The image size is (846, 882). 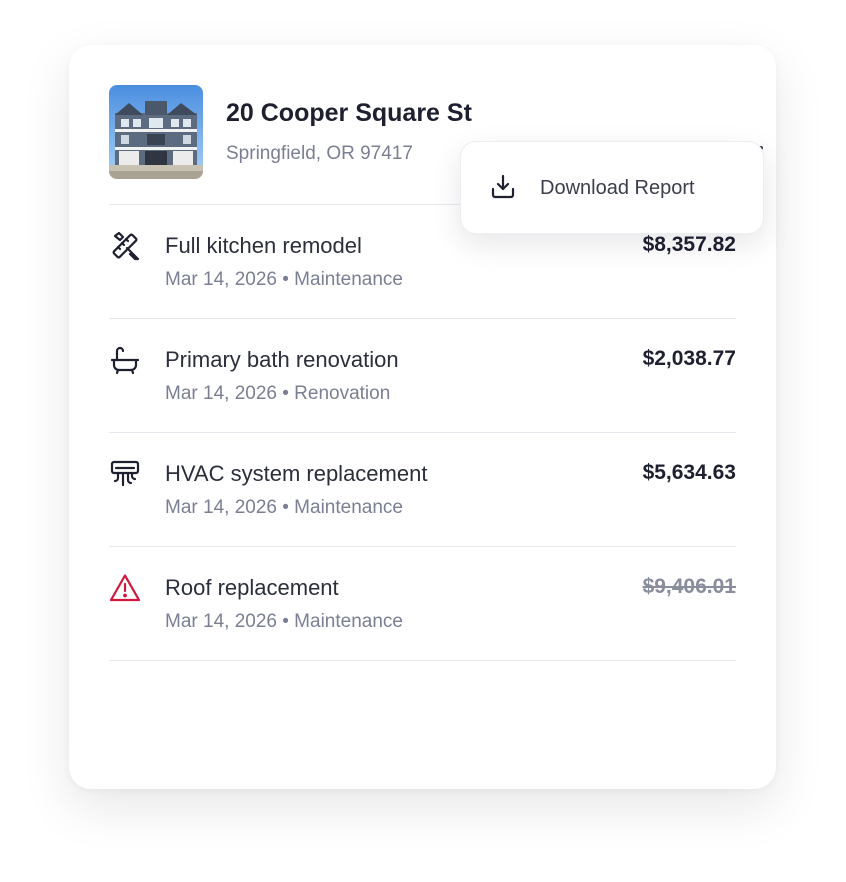 I want to click on warning-icon, so click(x=125, y=588).